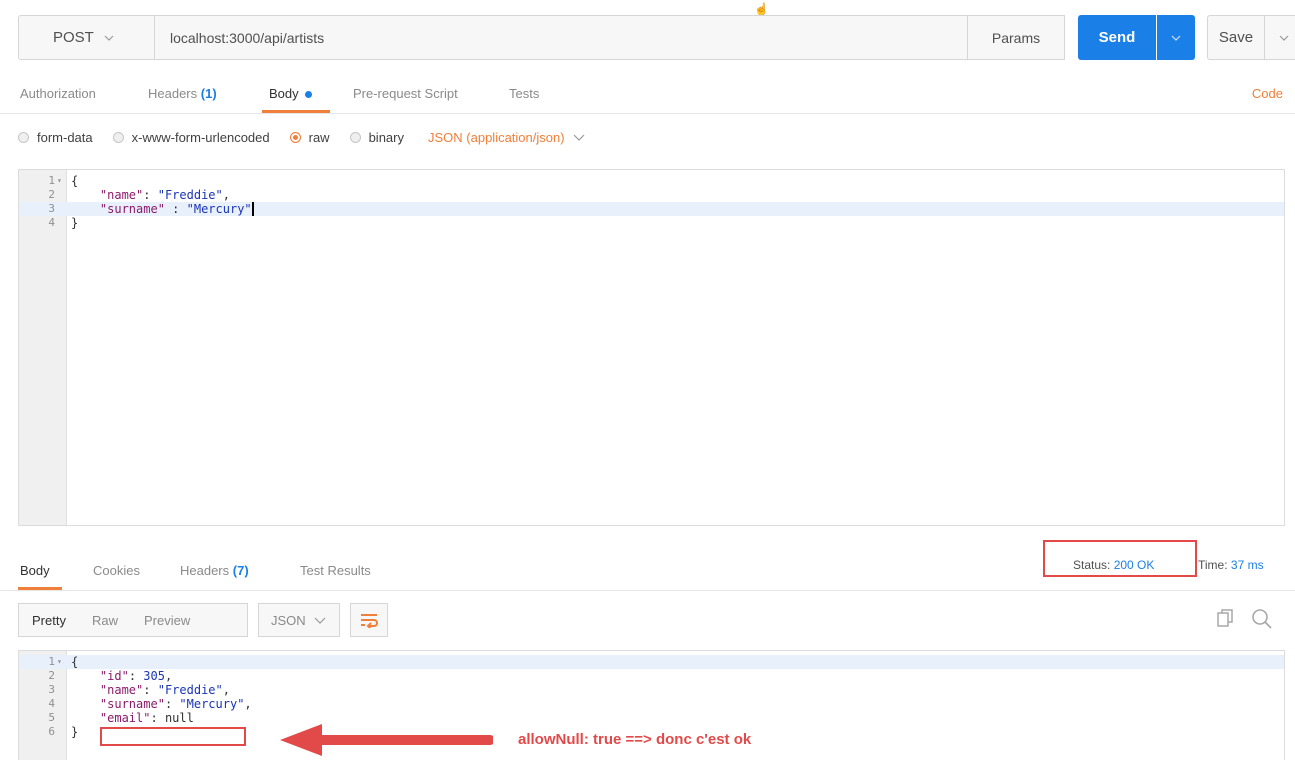 This screenshot has width=1295, height=769. I want to click on json-key: "name", so click(121, 690).